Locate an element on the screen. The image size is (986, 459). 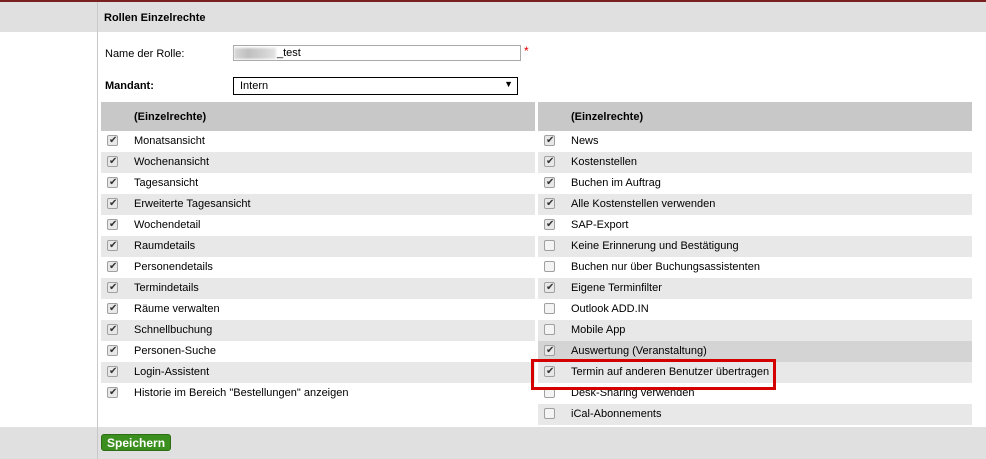
permission-label: Buchen im Auftrag is located at coordinates (616, 183).